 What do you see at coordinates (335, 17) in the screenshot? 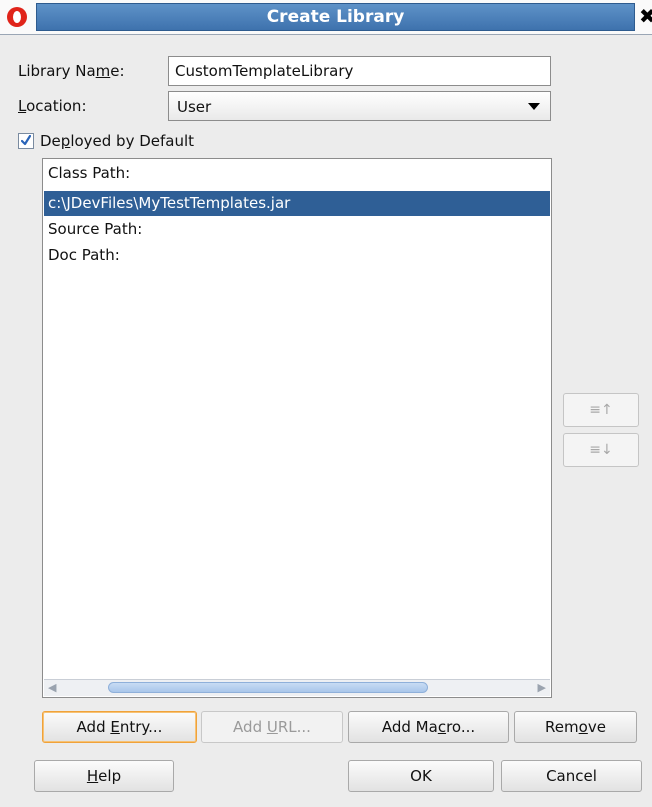
I see `window-title: Create Library` at bounding box center [335, 17].